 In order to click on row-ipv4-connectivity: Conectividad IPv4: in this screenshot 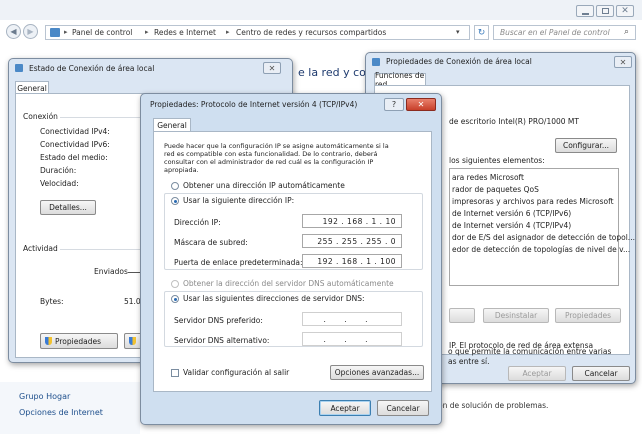, I will do `click(75, 131)`.